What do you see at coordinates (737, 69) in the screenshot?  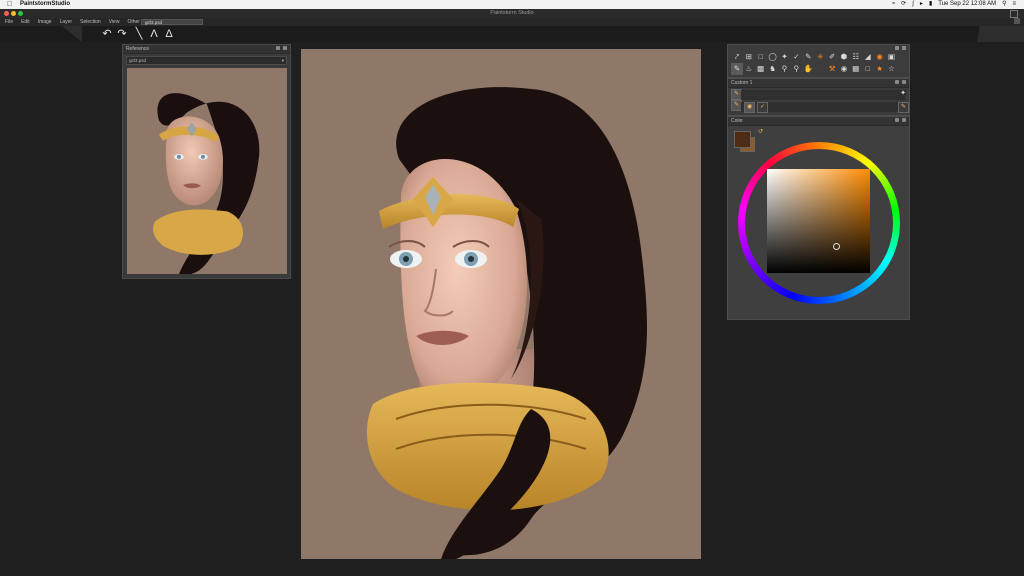 I see `eraser-tool-icon: ✎` at bounding box center [737, 69].